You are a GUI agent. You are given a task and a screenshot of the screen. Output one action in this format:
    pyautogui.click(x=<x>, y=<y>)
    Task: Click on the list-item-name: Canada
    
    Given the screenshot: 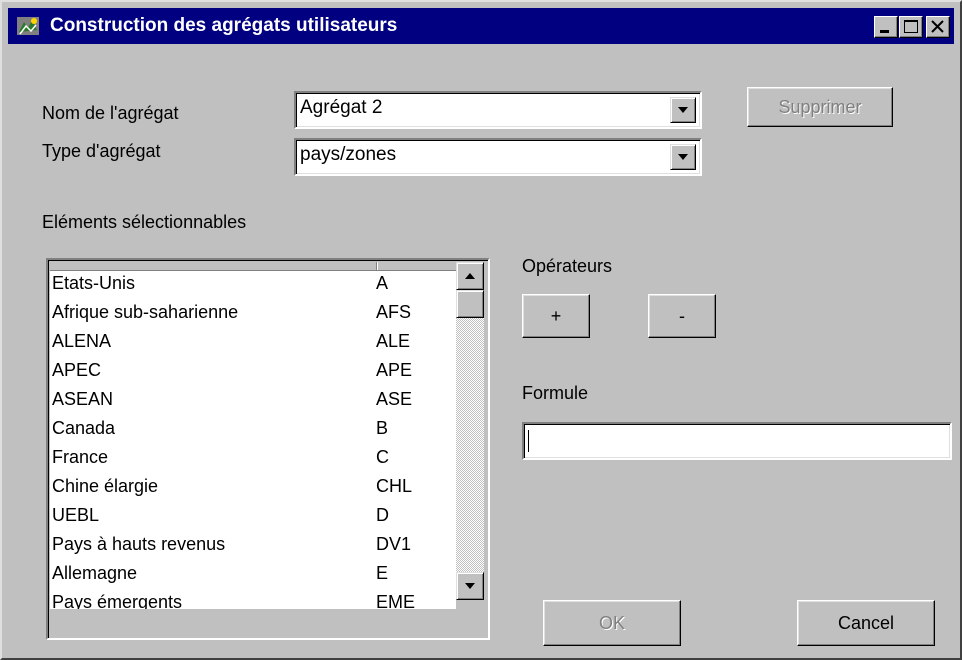 What is the action you would take?
    pyautogui.click(x=84, y=428)
    